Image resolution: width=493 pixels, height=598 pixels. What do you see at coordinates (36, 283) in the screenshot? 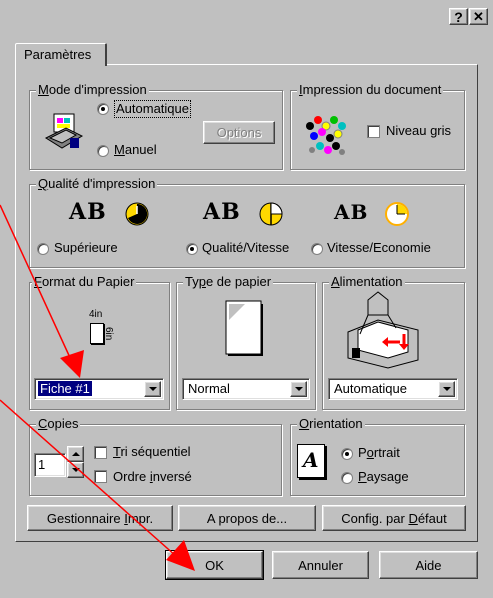
I see `annotation-line-format` at bounding box center [36, 283].